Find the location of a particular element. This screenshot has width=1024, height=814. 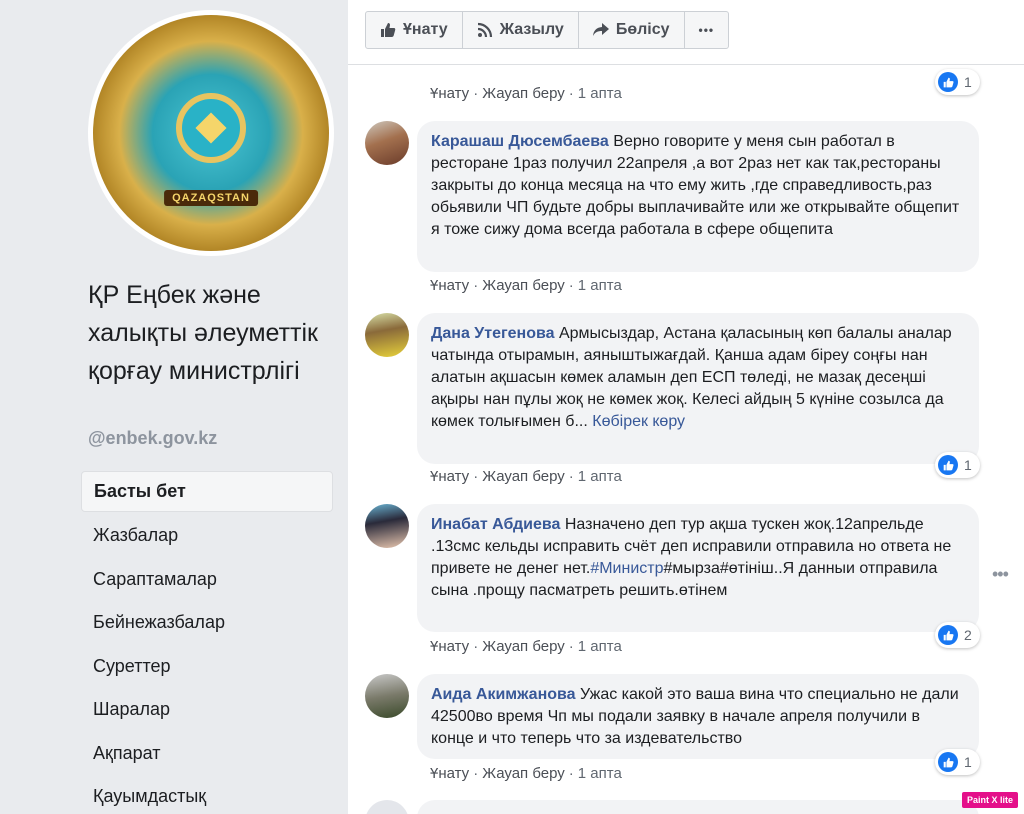

comment-author: Карашаш Дюсембаева is located at coordinates (520, 141).